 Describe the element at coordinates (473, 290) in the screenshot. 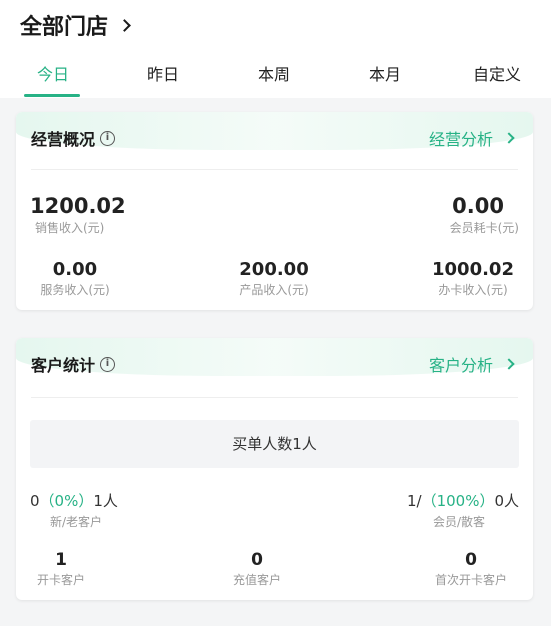

I see `card-income-label: 办卡收入(元)` at that location.